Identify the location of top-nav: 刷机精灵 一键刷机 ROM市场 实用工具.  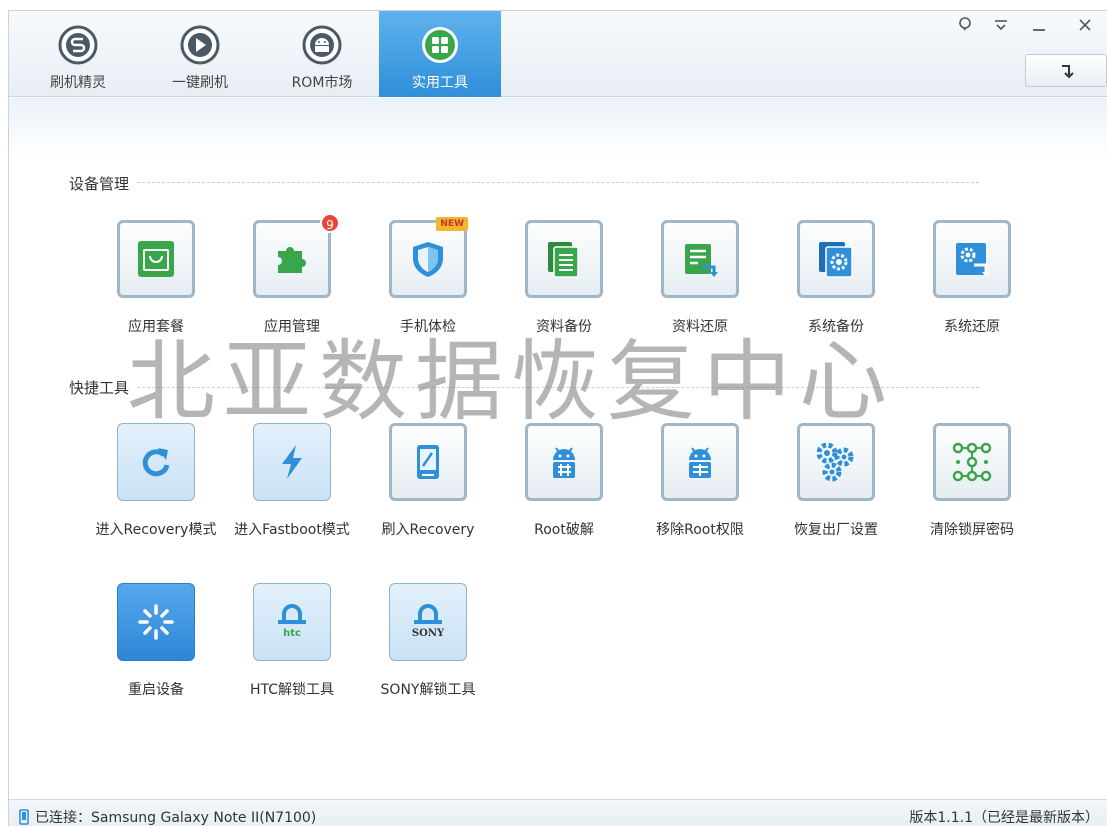
(558, 54).